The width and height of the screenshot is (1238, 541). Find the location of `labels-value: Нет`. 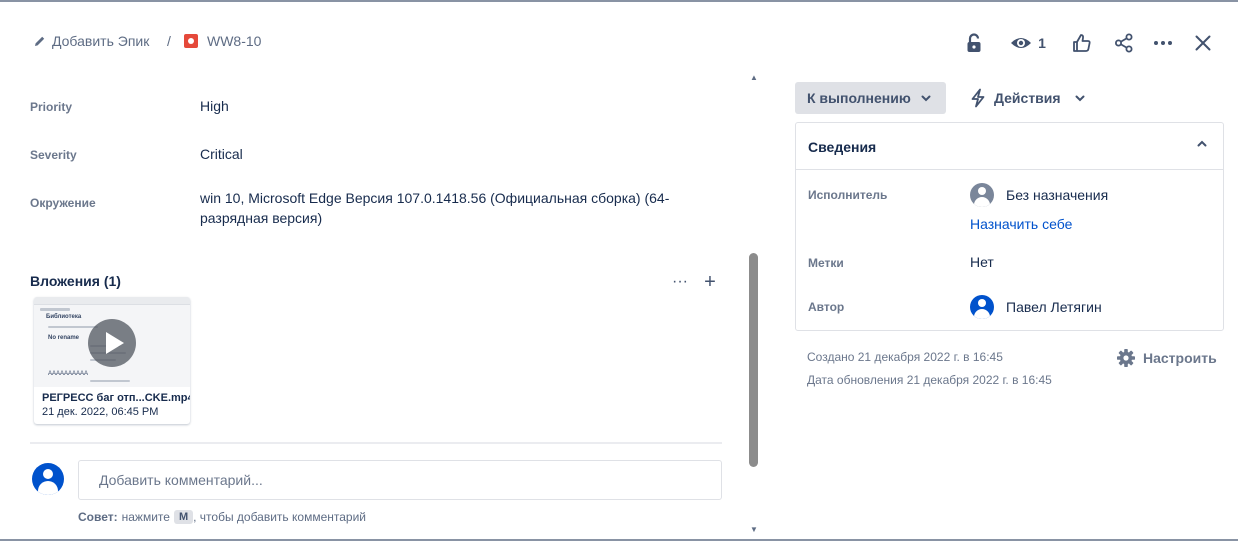

labels-value: Нет is located at coordinates (982, 262).